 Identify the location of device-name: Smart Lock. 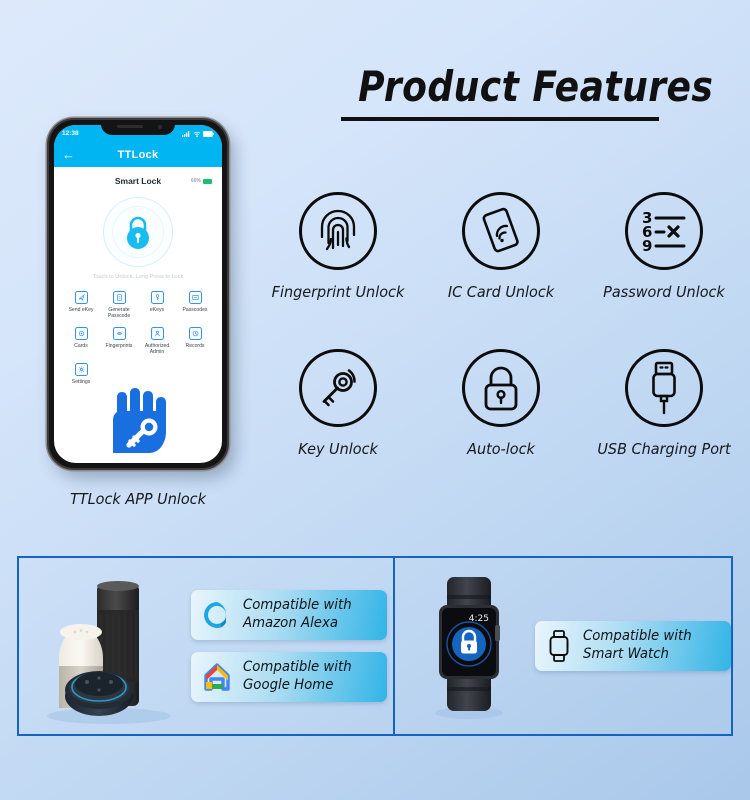
(138, 181).